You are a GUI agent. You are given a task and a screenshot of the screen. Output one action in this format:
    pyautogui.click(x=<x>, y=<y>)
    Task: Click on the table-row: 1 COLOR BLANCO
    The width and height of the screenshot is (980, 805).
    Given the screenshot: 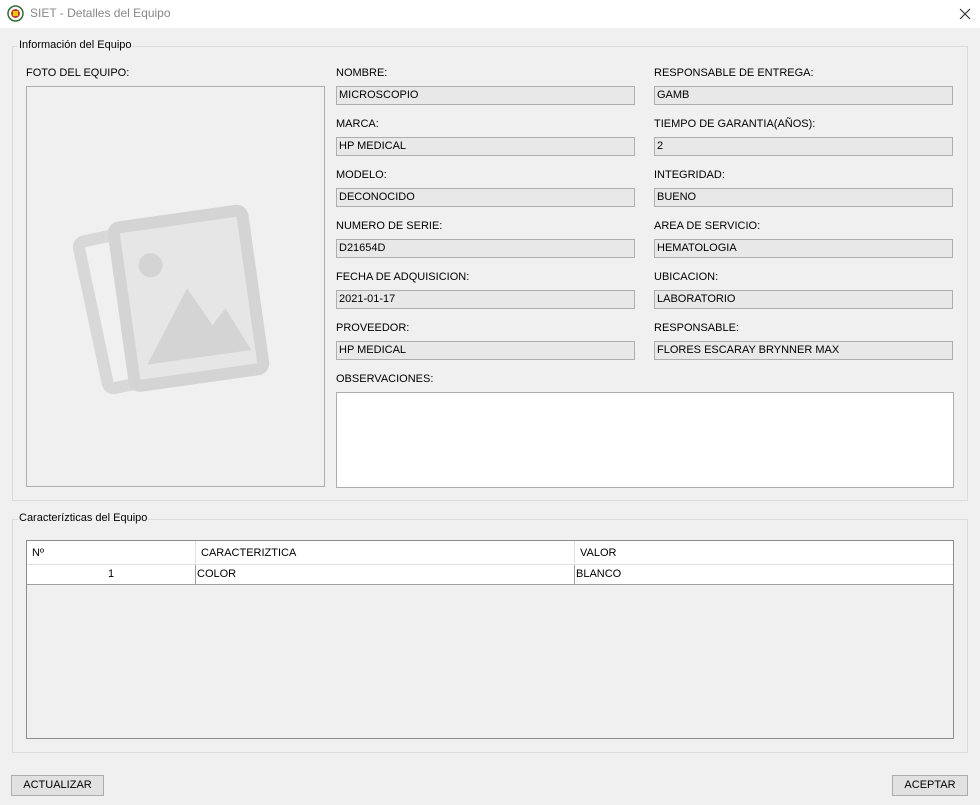 What is the action you would take?
    pyautogui.click(x=490, y=575)
    